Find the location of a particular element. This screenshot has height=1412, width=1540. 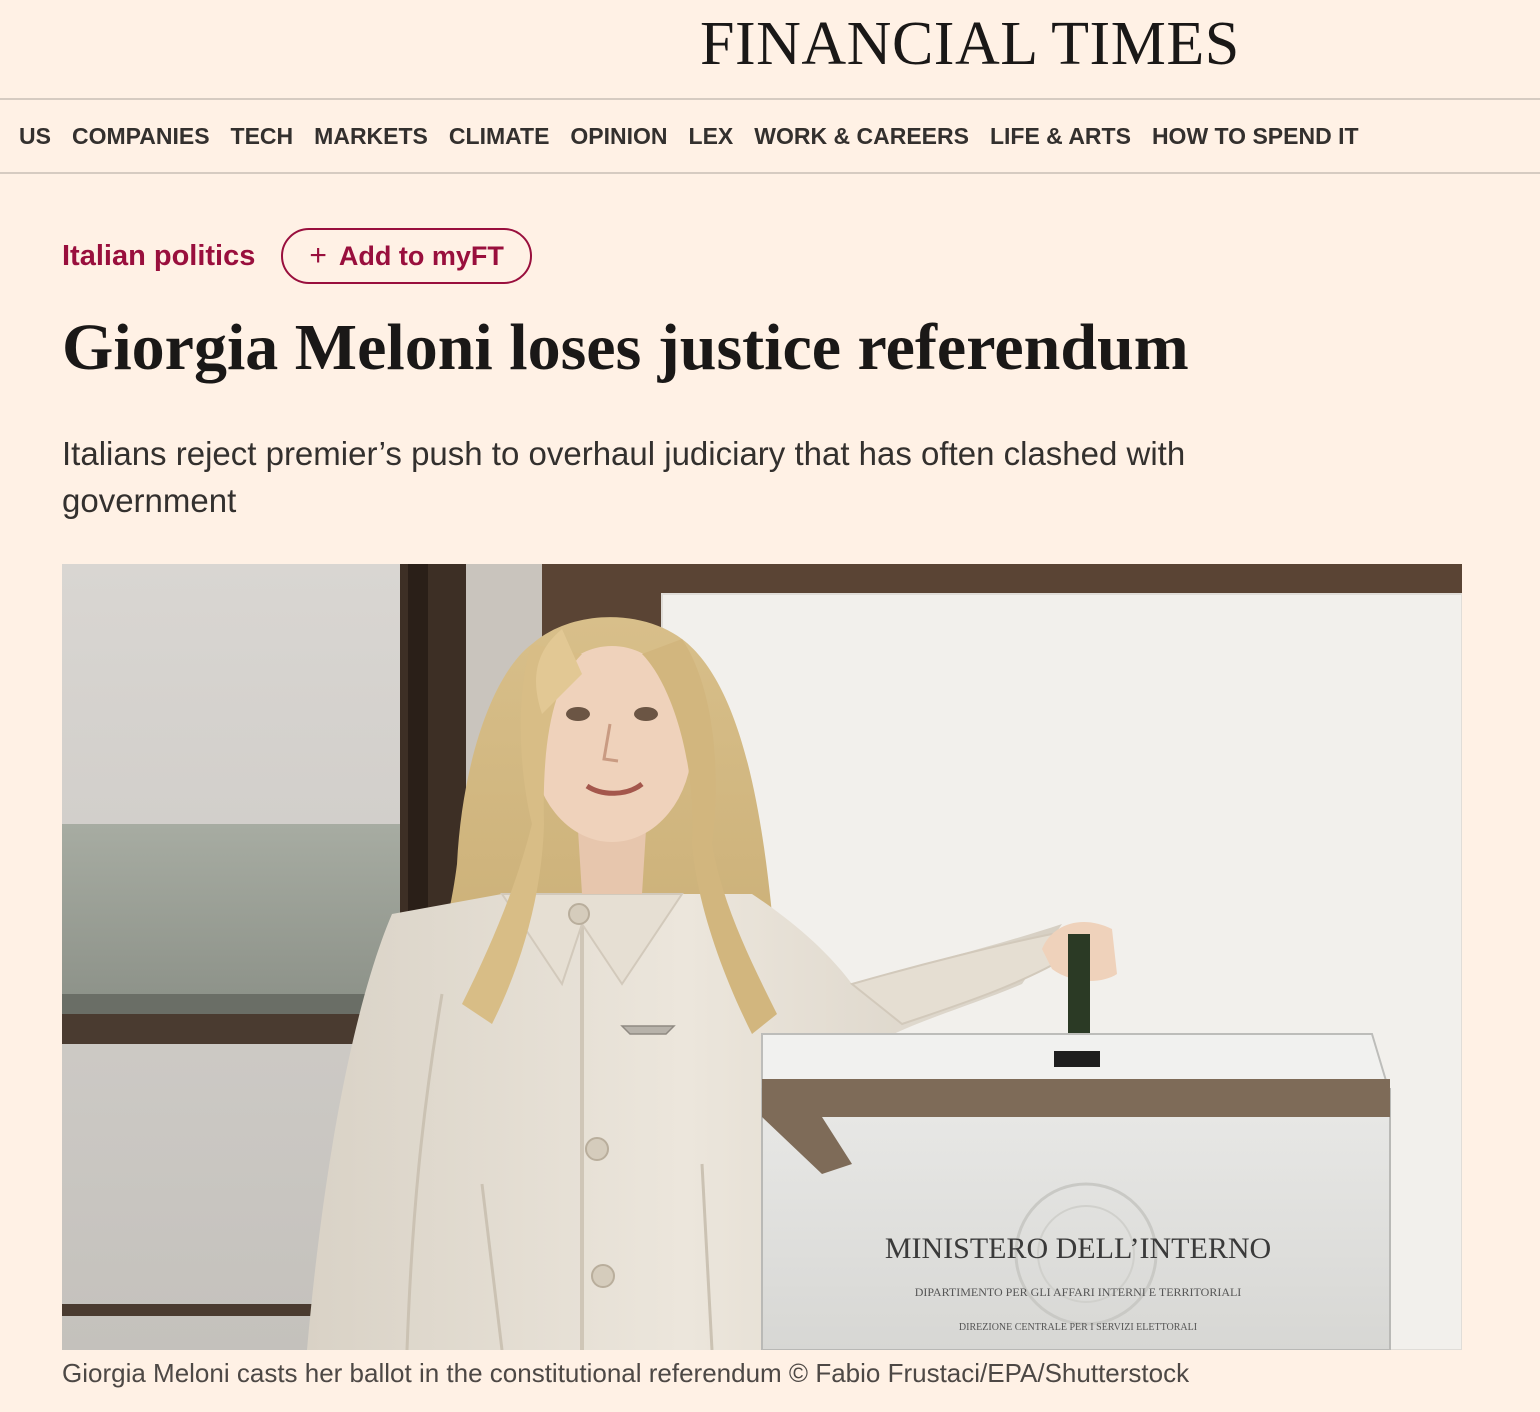

nav-item-work-careers: WORK & CAREERS is located at coordinates (861, 136).